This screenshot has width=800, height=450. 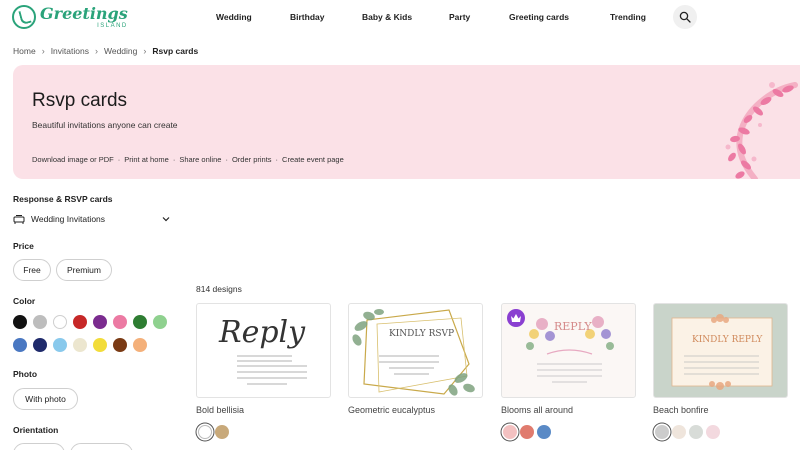 I want to click on price-free-chip: Free, so click(x=32, y=270).